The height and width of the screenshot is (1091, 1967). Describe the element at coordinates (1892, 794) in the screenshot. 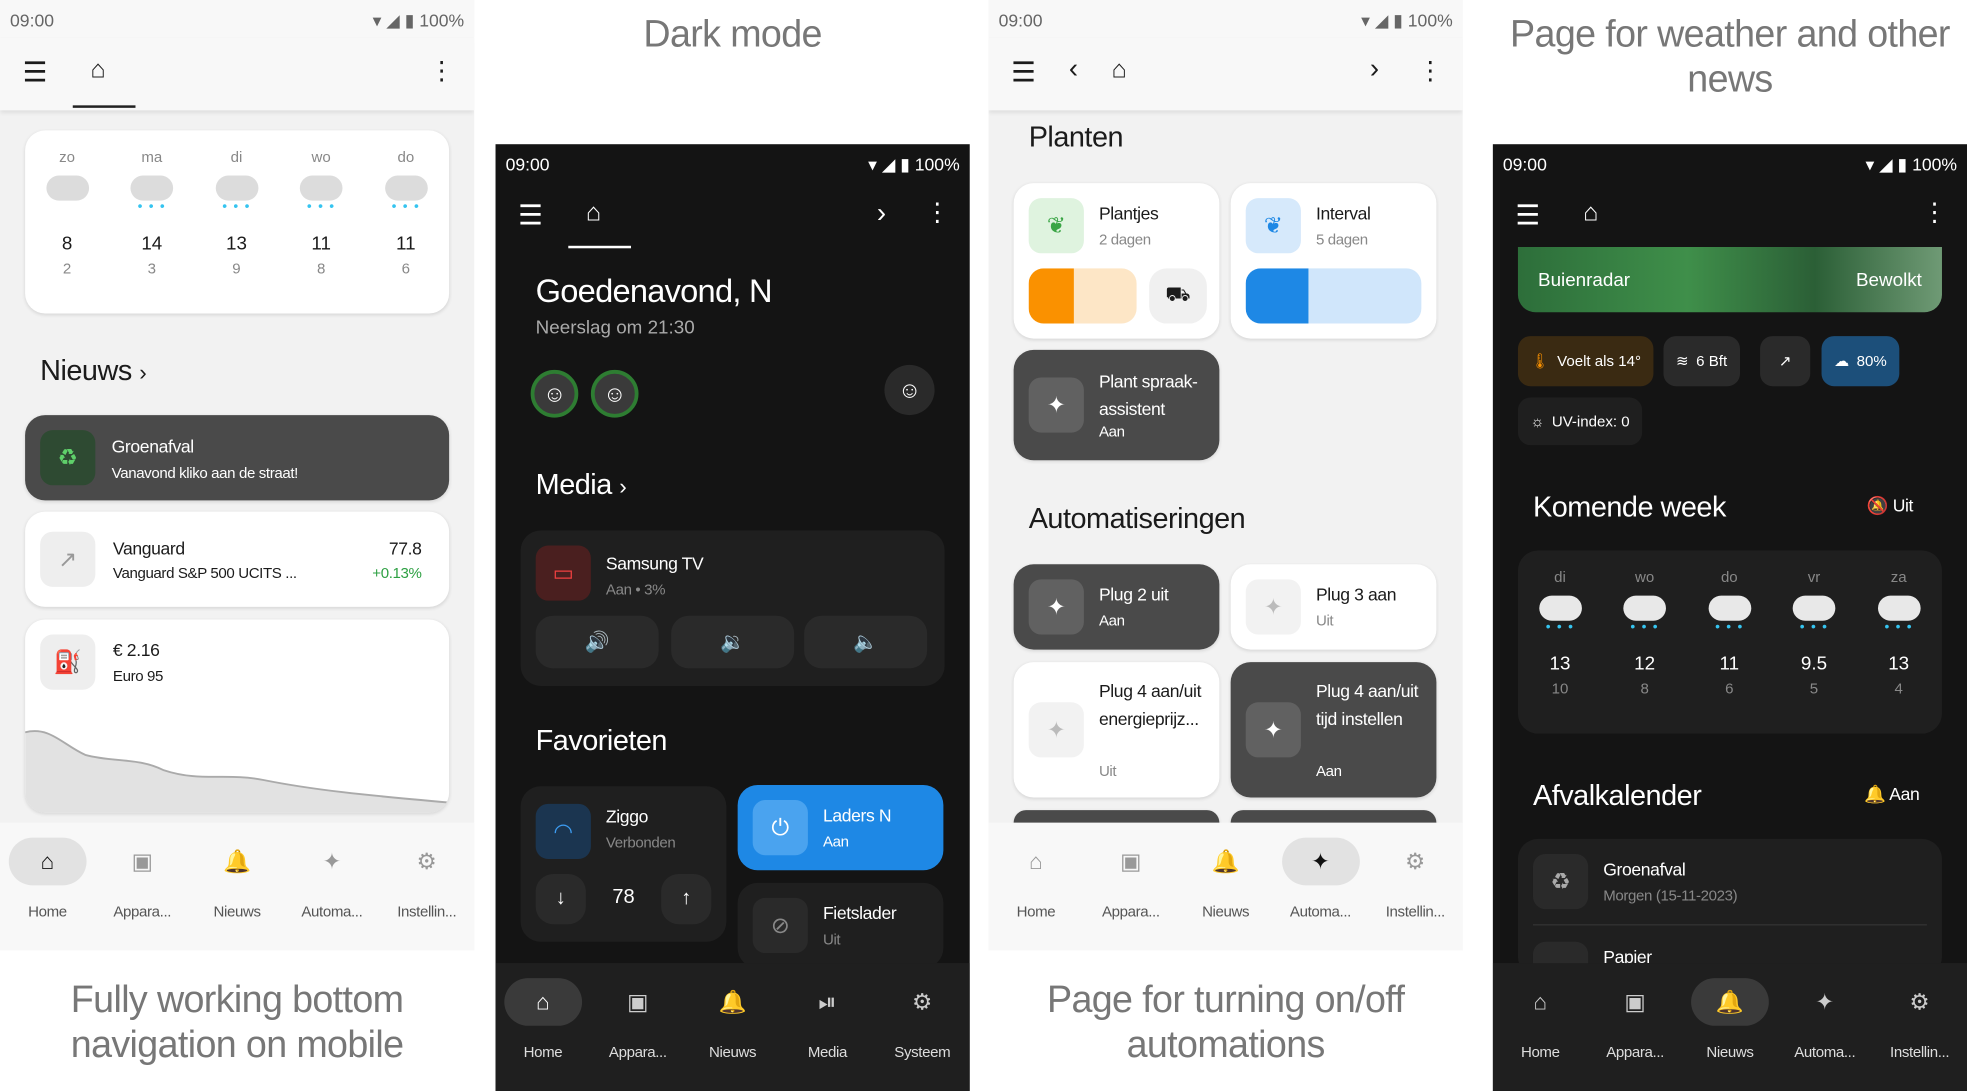

I see `notifications-on-toggle: 🔔 Aan` at that location.